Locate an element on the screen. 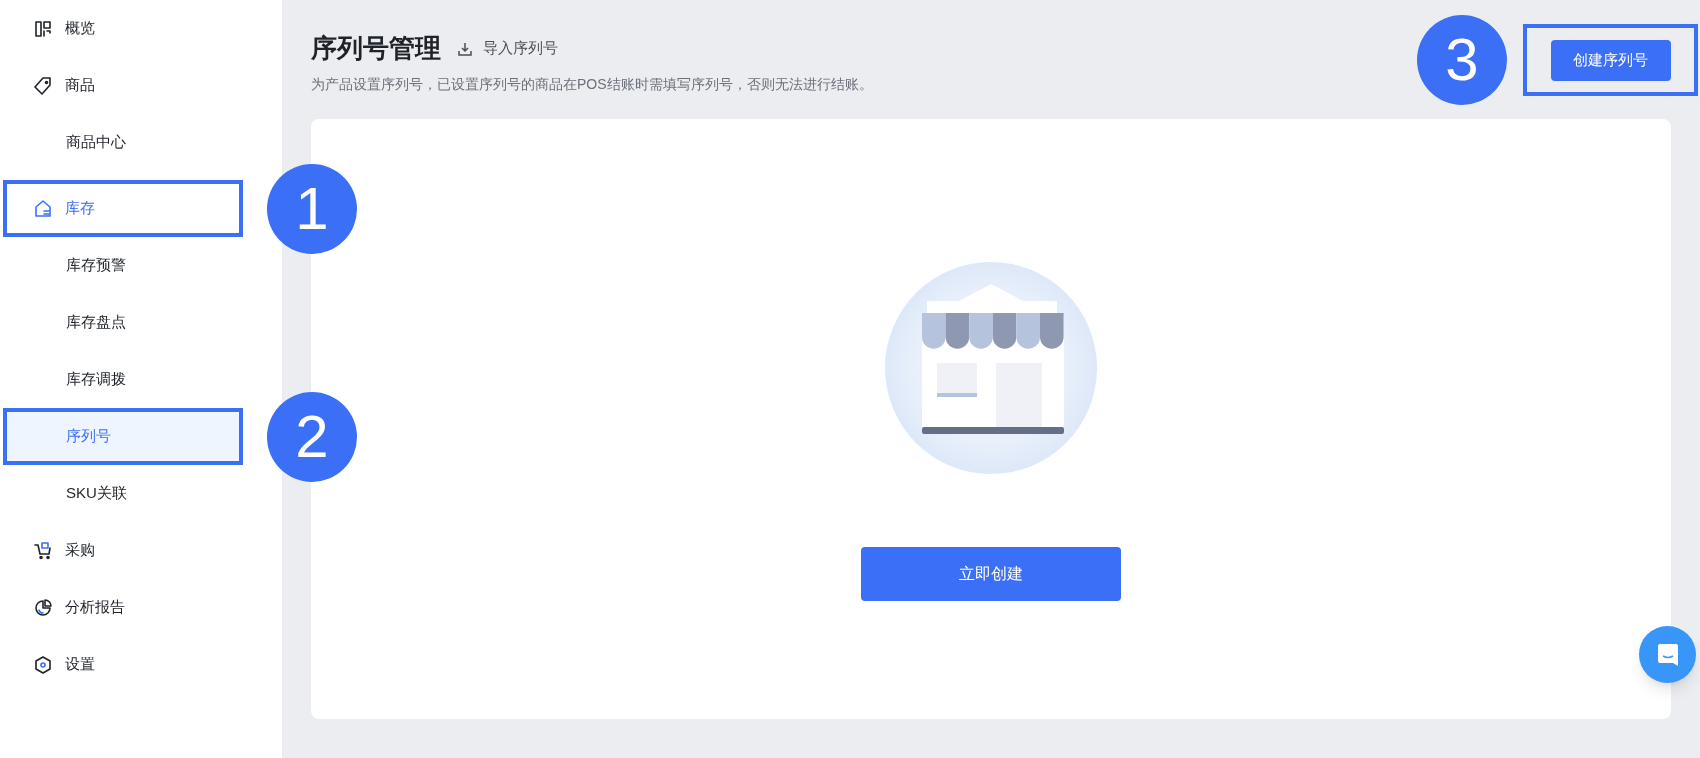 The height and width of the screenshot is (758, 1700). pie-chart-icon is located at coordinates (43, 607).